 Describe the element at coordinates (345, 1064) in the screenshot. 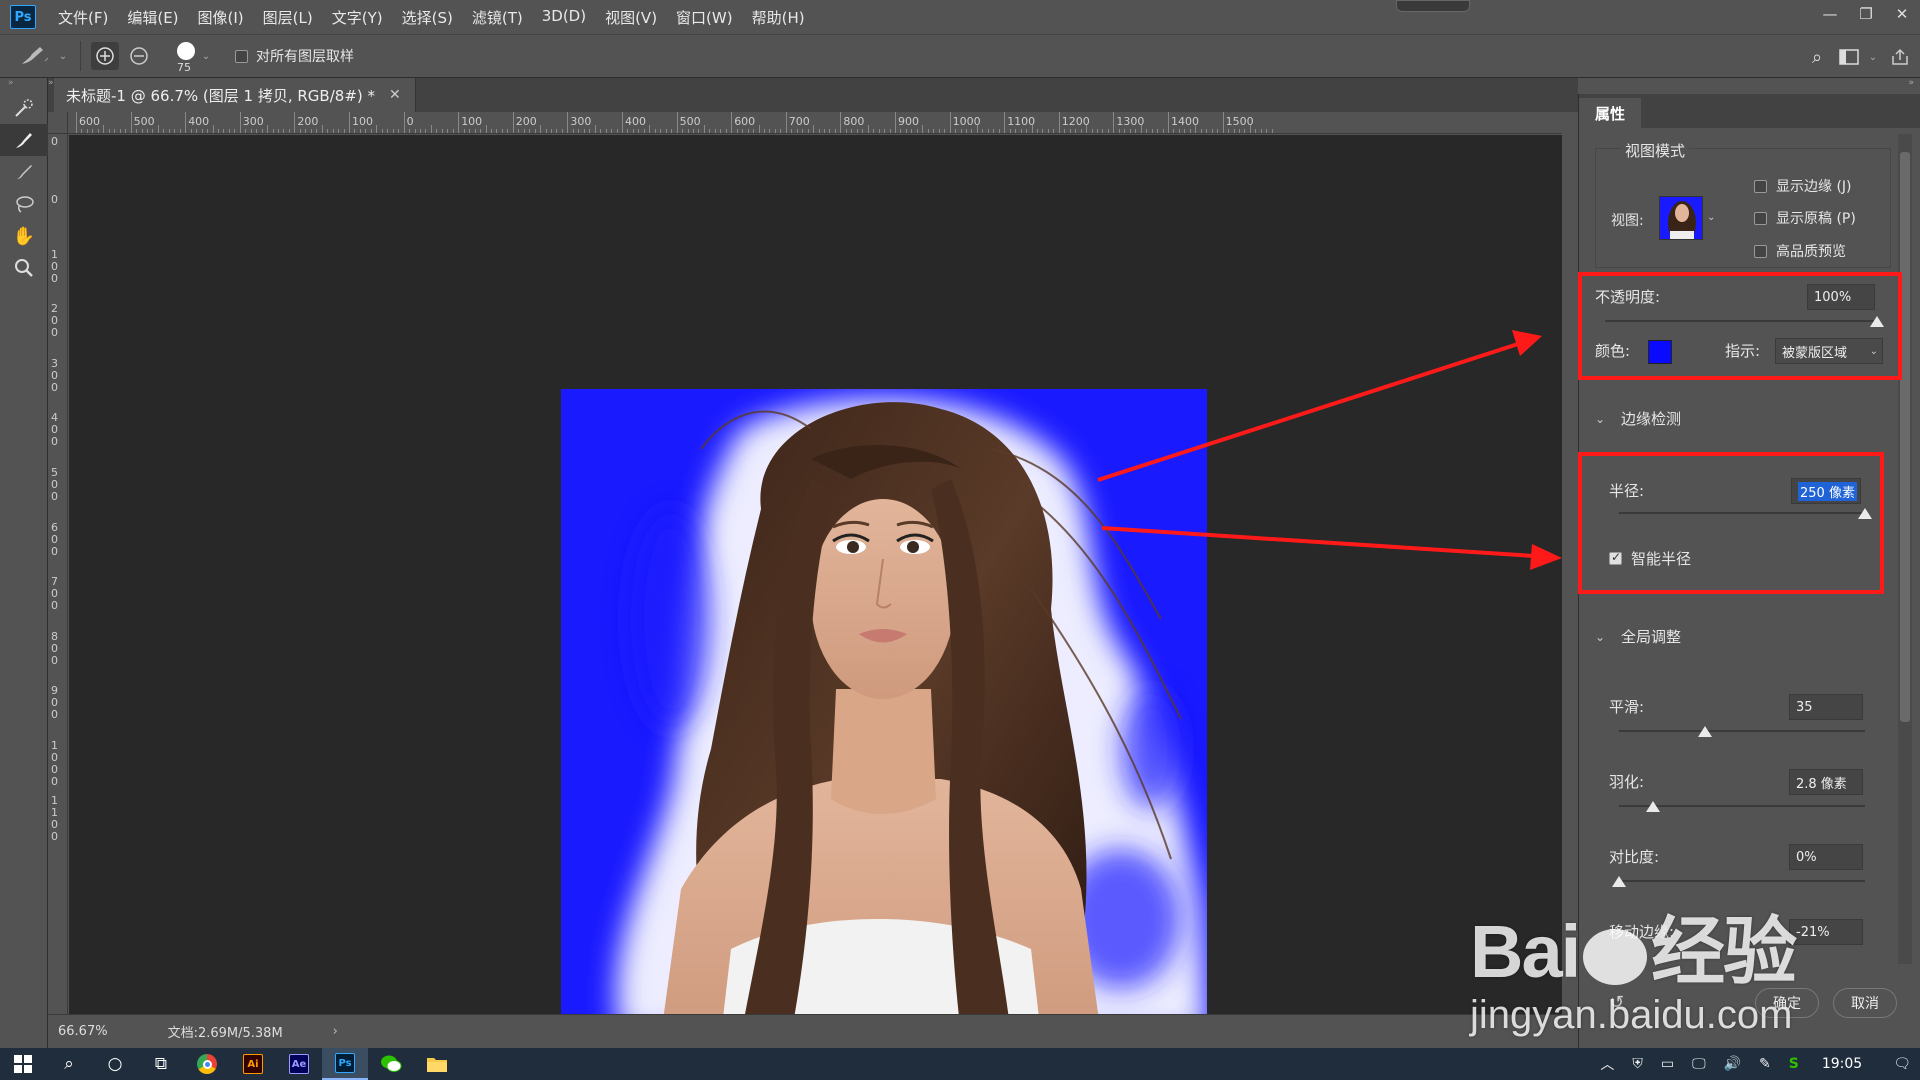

I see `photoshop-taskbar-icon: Ps` at that location.